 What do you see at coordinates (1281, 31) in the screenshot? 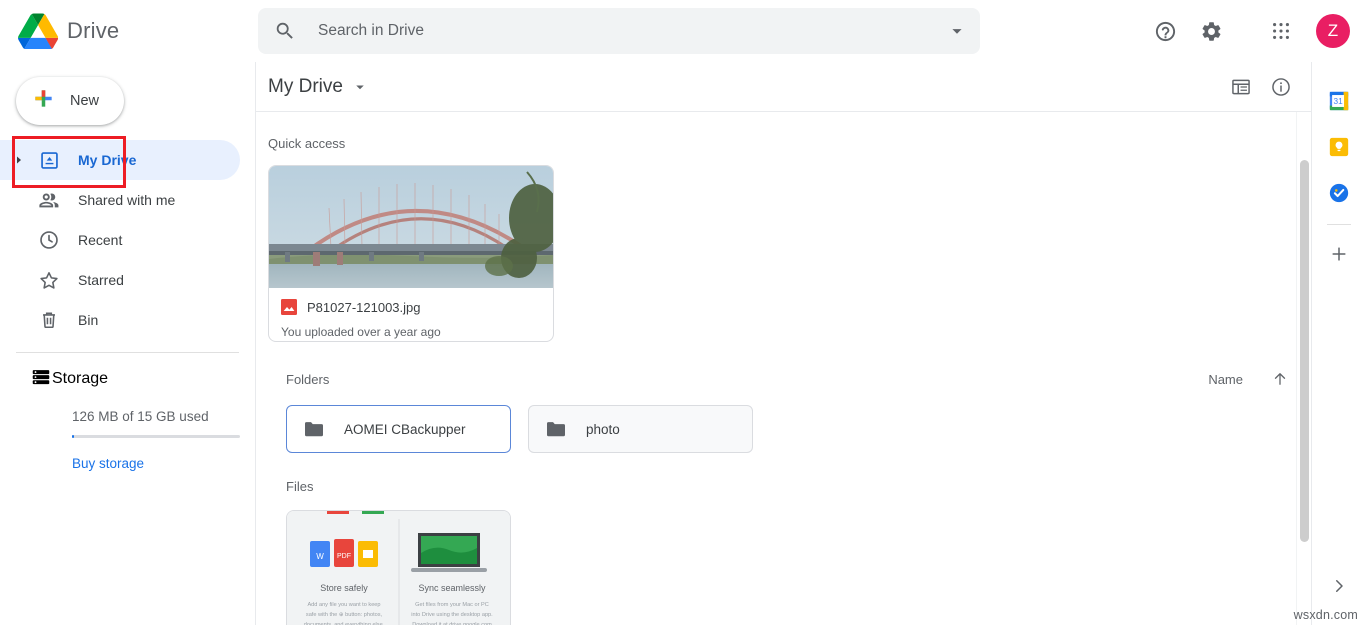
I see `apps-grid-icon` at bounding box center [1281, 31].